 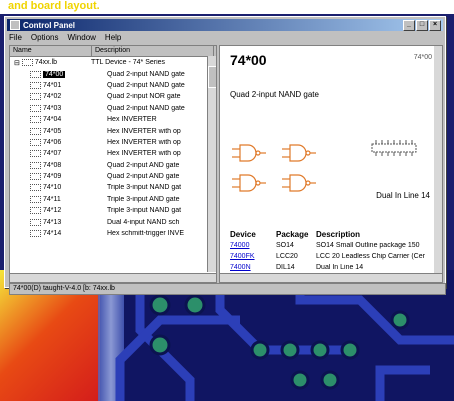 What do you see at coordinates (45, 37) in the screenshot?
I see `menu-options: Options` at bounding box center [45, 37].